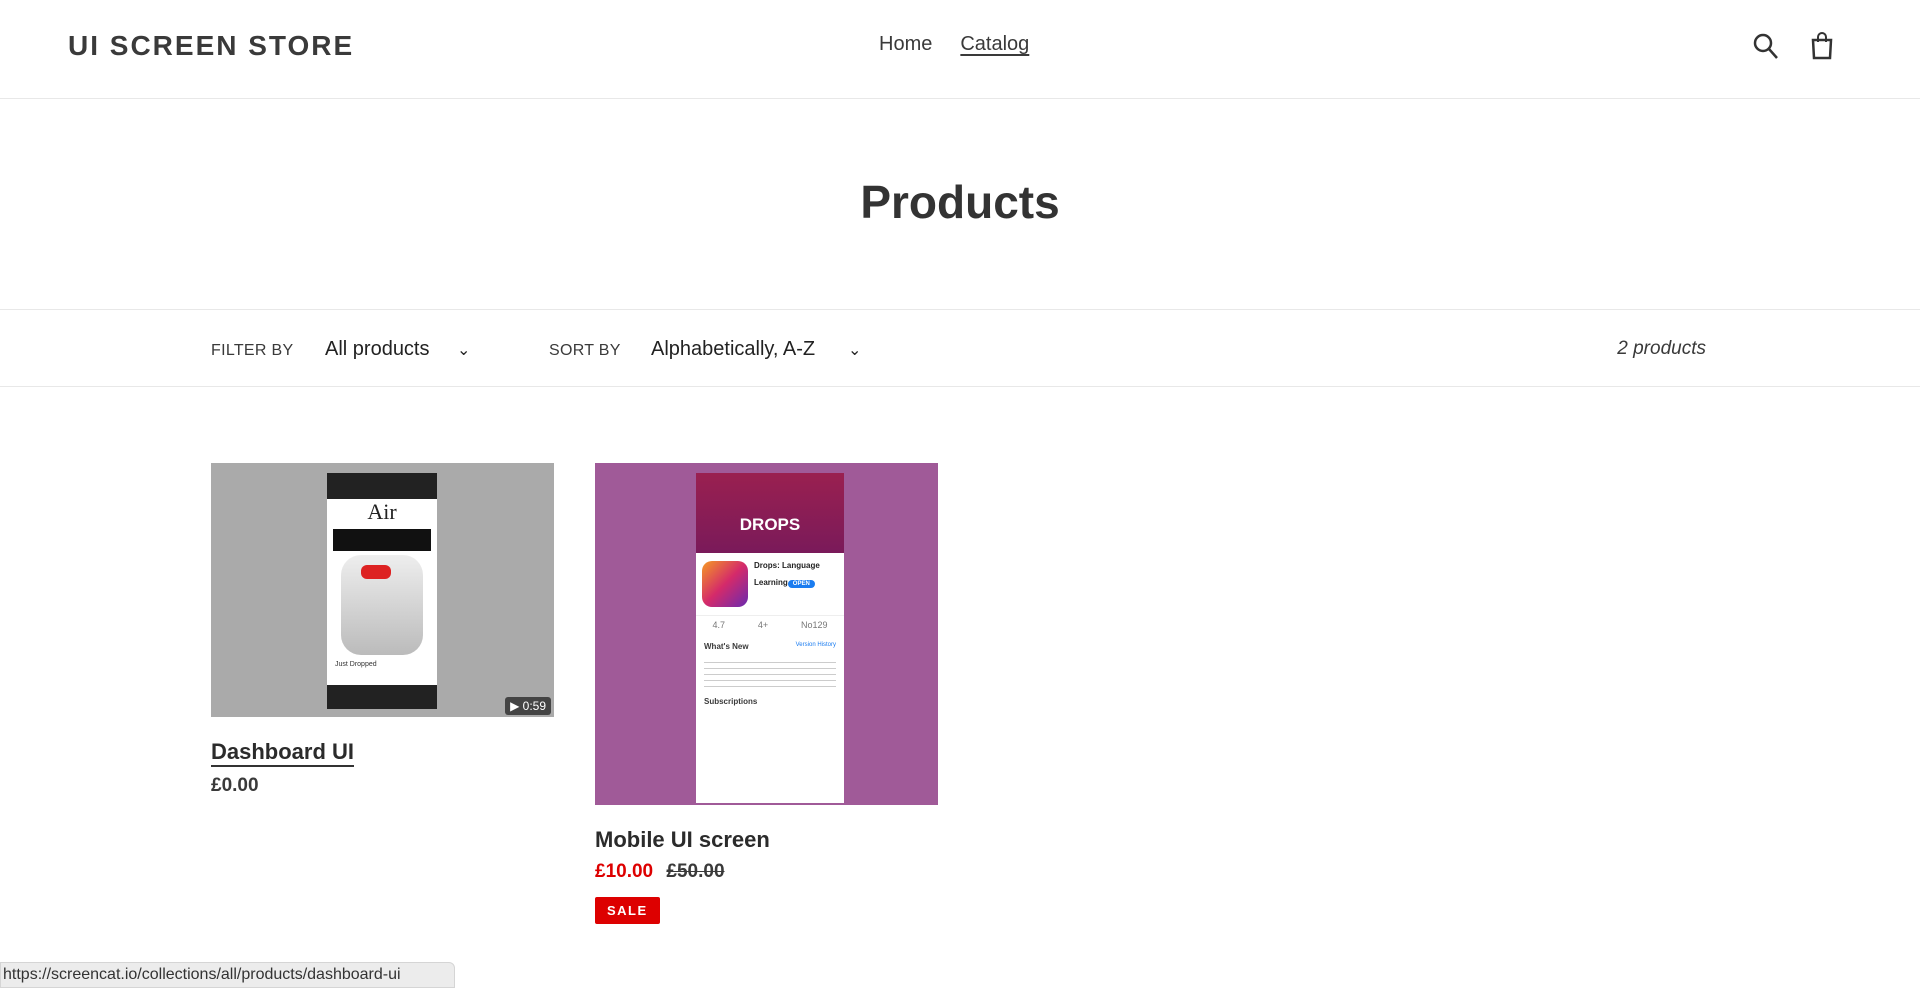 The height and width of the screenshot is (988, 1920). Describe the element at coordinates (235, 785) in the screenshot. I see `product-price: £0.00` at that location.